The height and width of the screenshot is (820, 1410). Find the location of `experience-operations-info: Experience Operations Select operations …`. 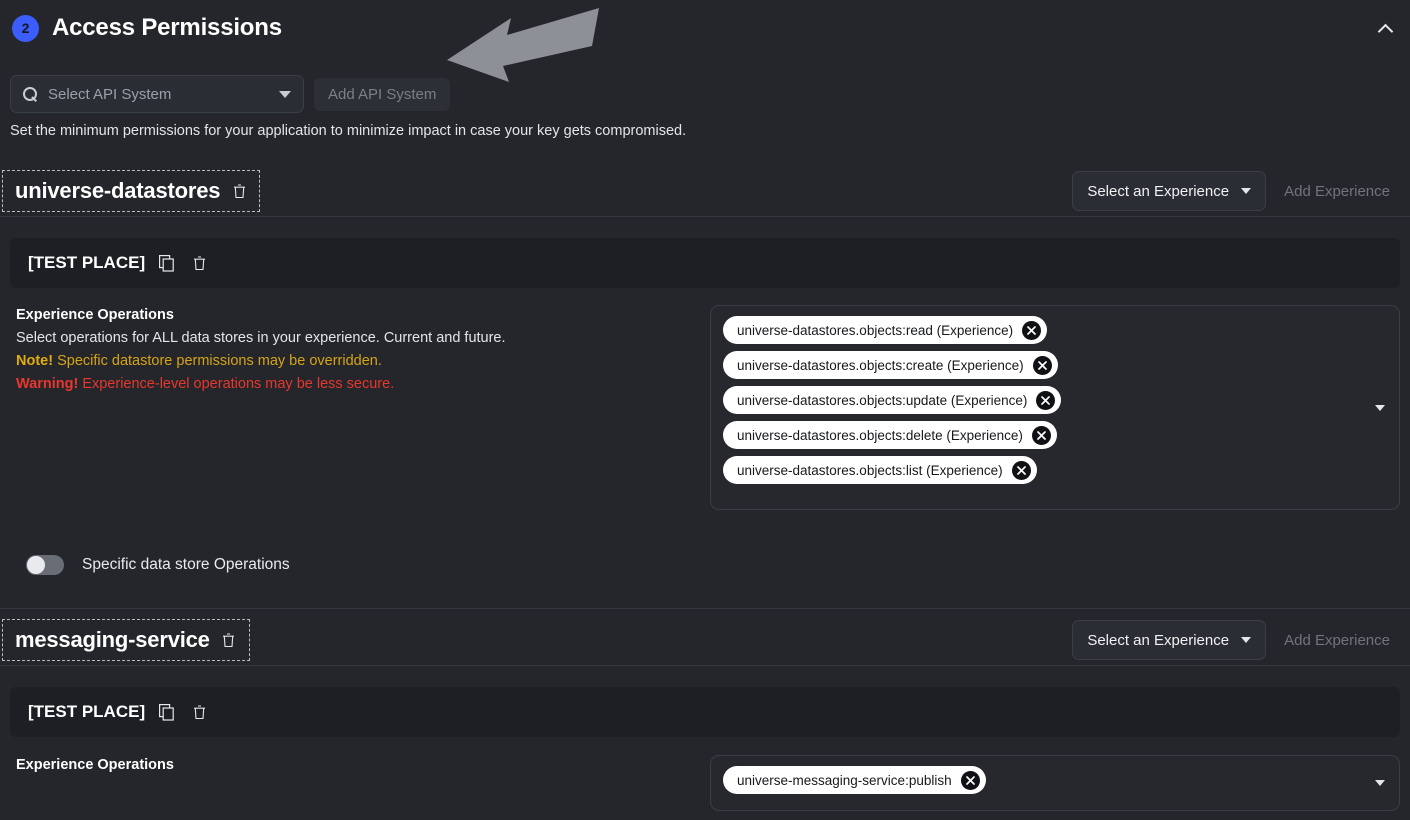

experience-operations-info: Experience Operations Select operations … is located at coordinates (361, 352).